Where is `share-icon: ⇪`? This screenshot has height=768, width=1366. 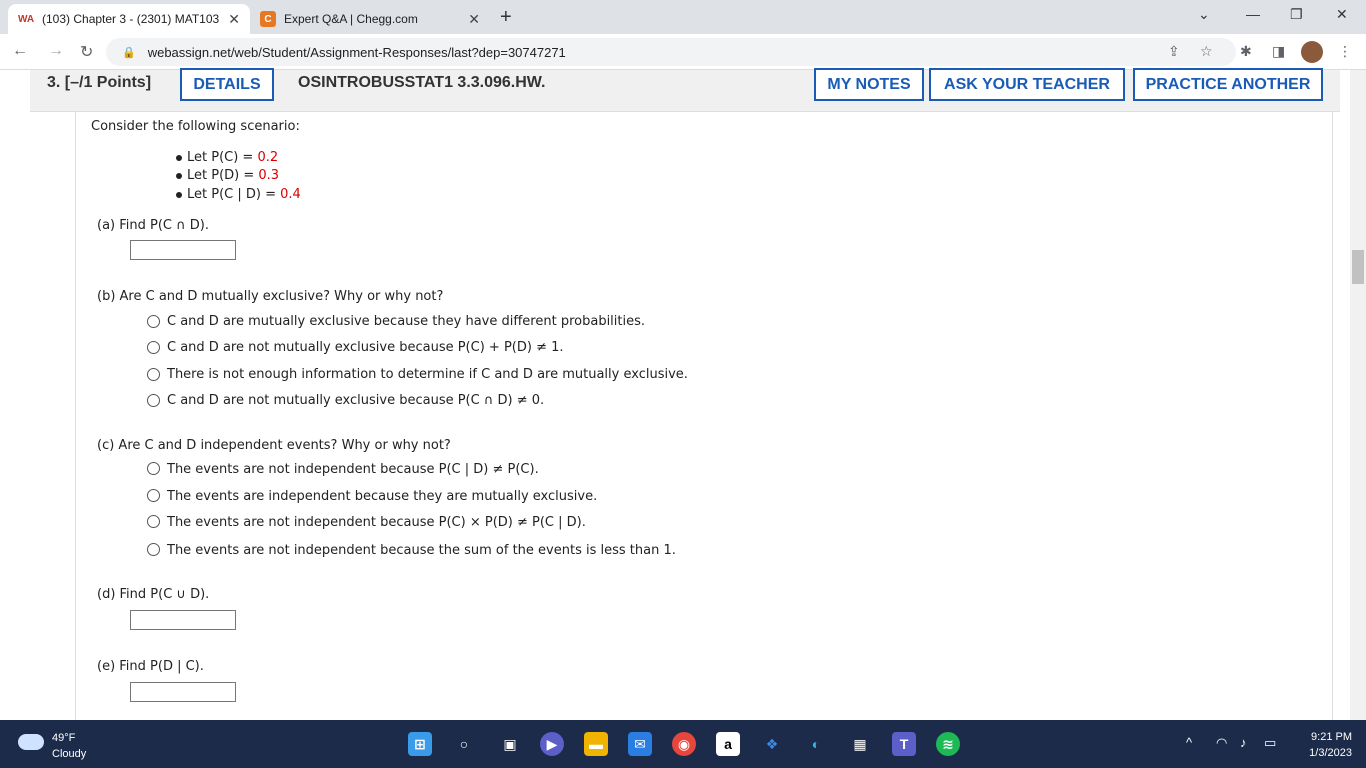 share-icon: ⇪ is located at coordinates (1174, 51).